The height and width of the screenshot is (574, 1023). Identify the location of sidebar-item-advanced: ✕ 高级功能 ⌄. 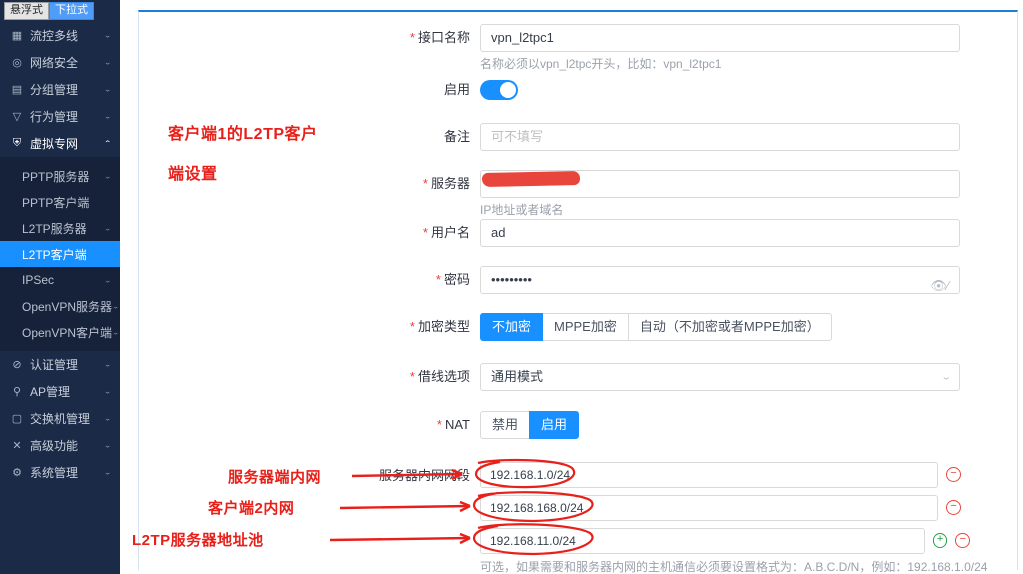
(60, 445).